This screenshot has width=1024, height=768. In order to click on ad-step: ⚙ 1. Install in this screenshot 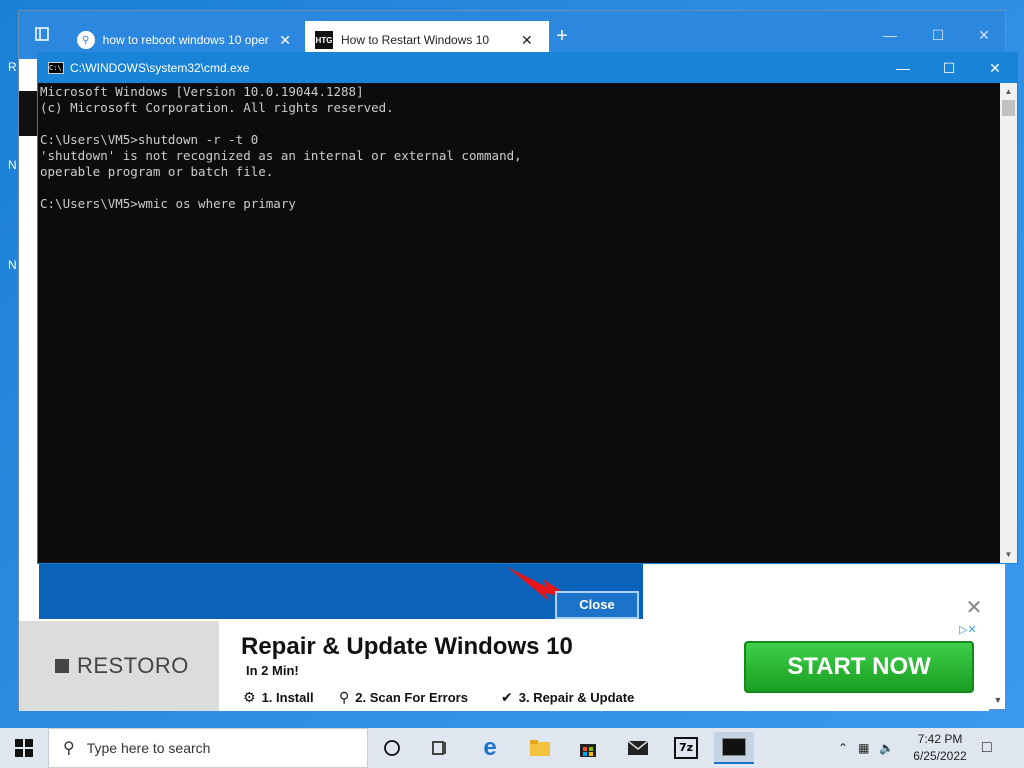, I will do `click(278, 697)`.